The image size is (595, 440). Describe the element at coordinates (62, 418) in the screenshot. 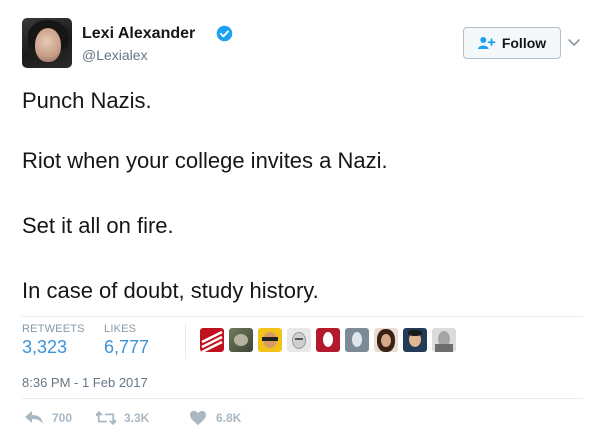

I see `reply-count: 700` at that location.